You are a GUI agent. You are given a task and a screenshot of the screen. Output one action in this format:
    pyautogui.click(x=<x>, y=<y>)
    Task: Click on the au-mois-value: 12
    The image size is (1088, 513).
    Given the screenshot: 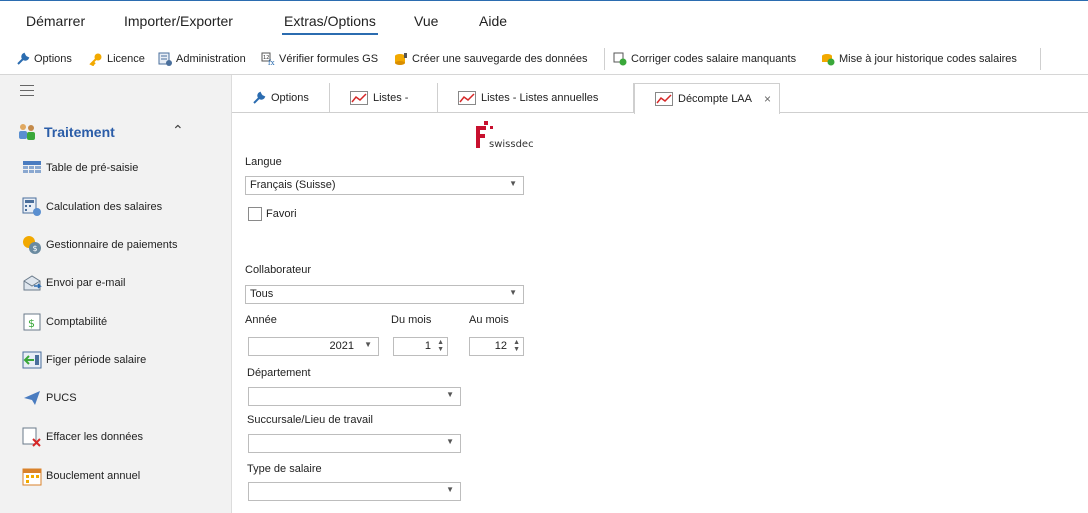 What is the action you would take?
    pyautogui.click(x=500, y=346)
    